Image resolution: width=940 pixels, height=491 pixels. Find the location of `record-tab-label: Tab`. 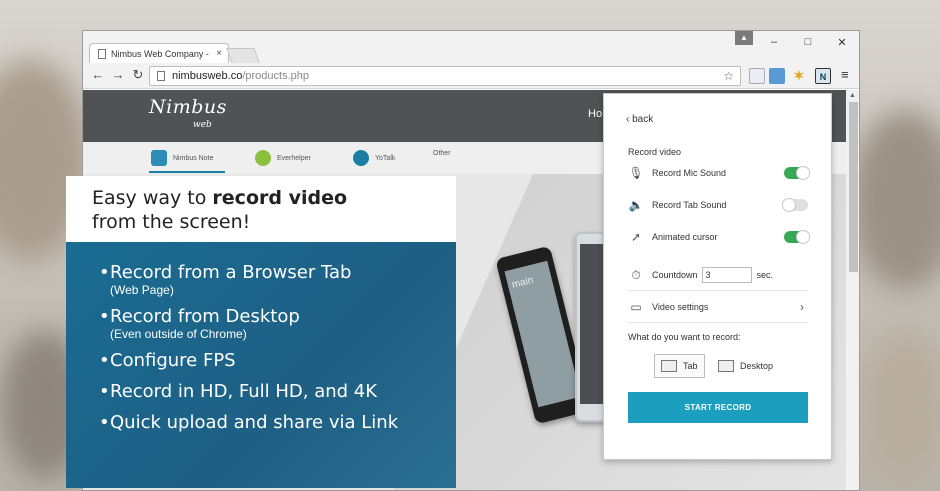

record-tab-label: Tab is located at coordinates (690, 366).